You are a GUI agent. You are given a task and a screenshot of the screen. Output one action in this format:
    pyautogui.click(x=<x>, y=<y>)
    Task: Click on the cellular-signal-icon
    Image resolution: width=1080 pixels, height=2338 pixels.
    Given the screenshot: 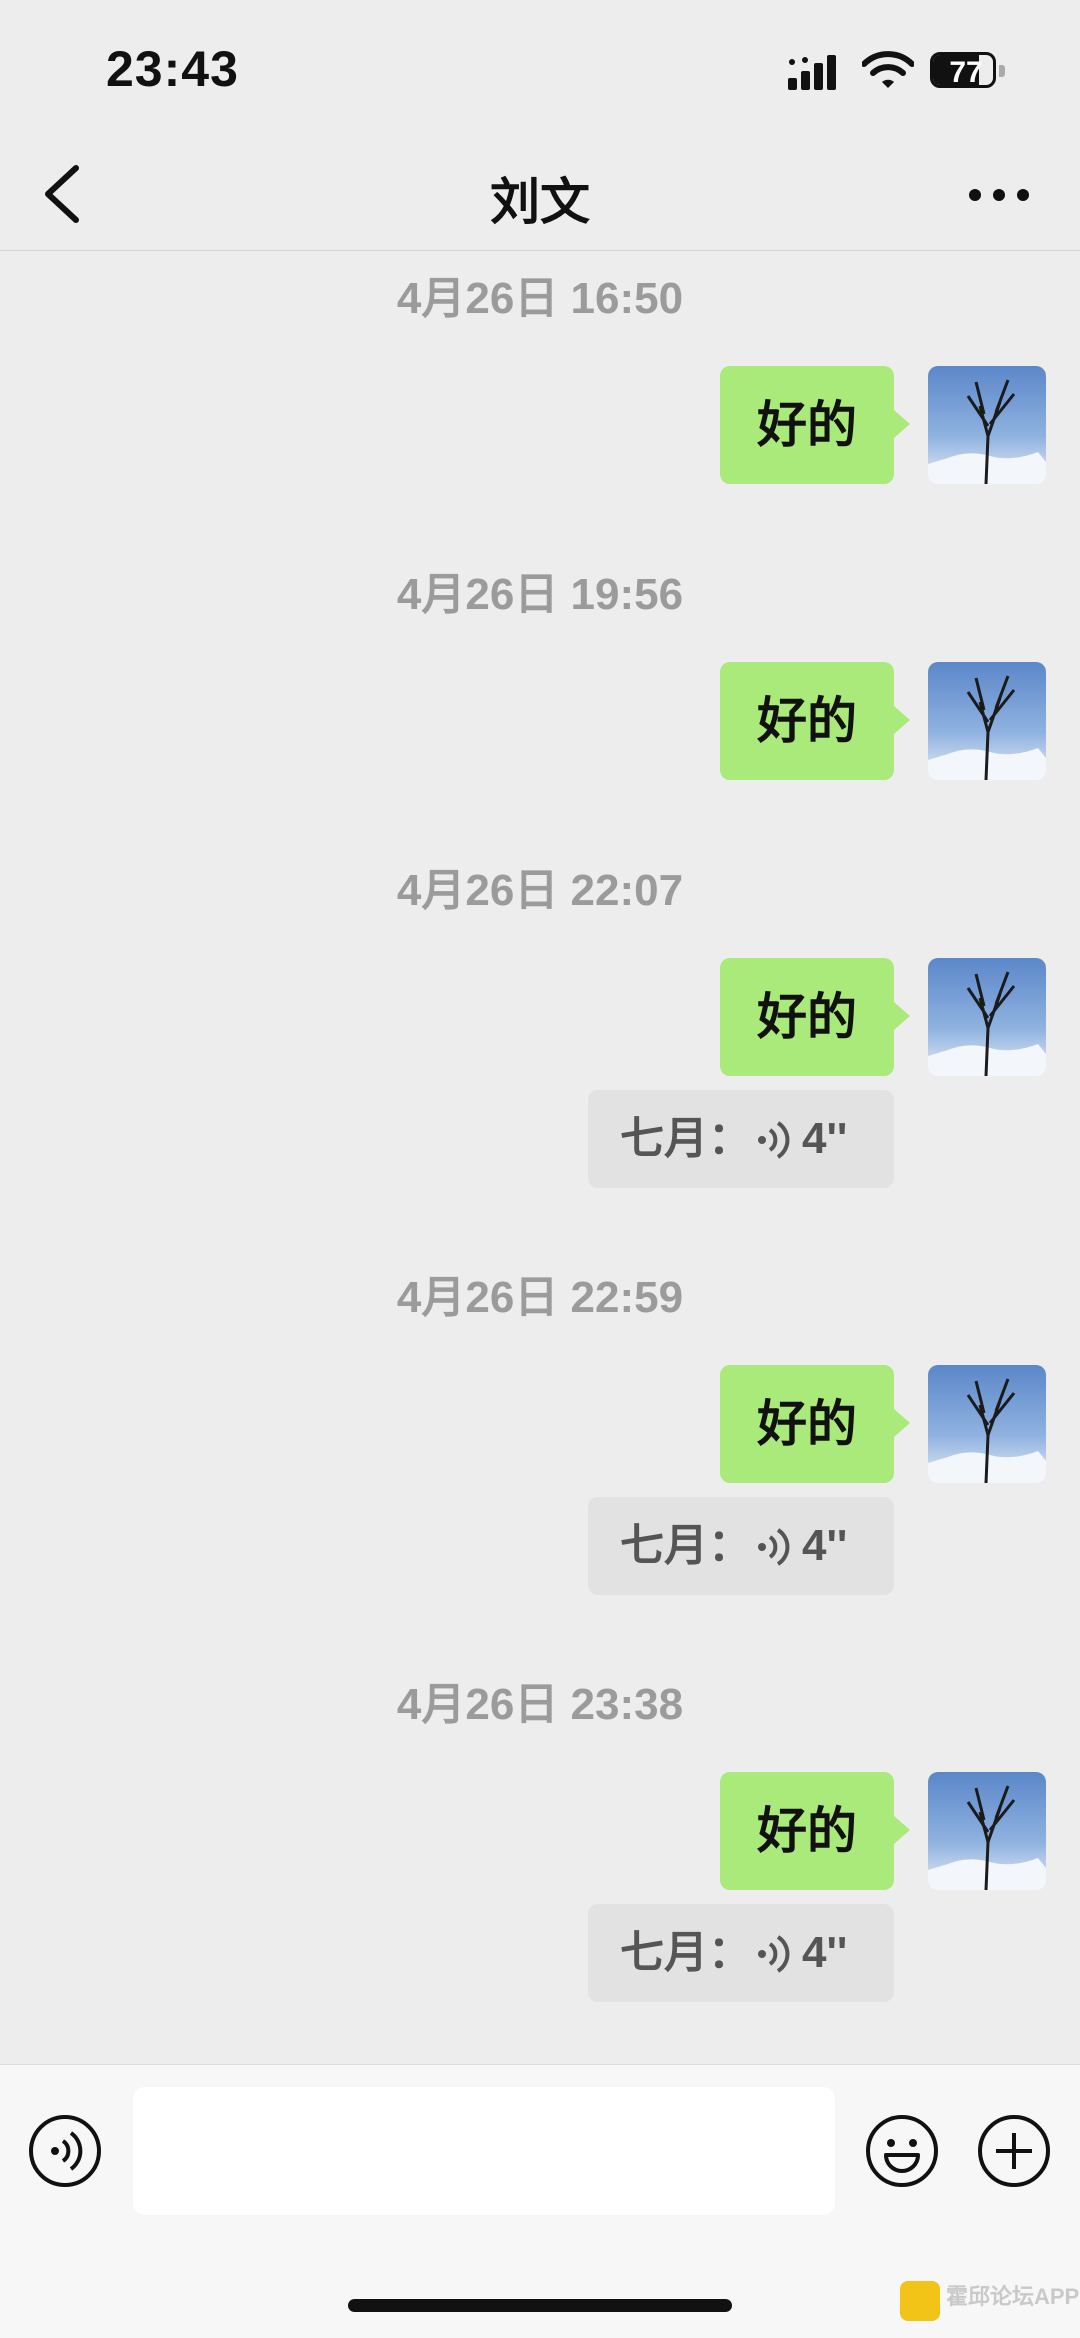 What is the action you would take?
    pyautogui.click(x=812, y=72)
    